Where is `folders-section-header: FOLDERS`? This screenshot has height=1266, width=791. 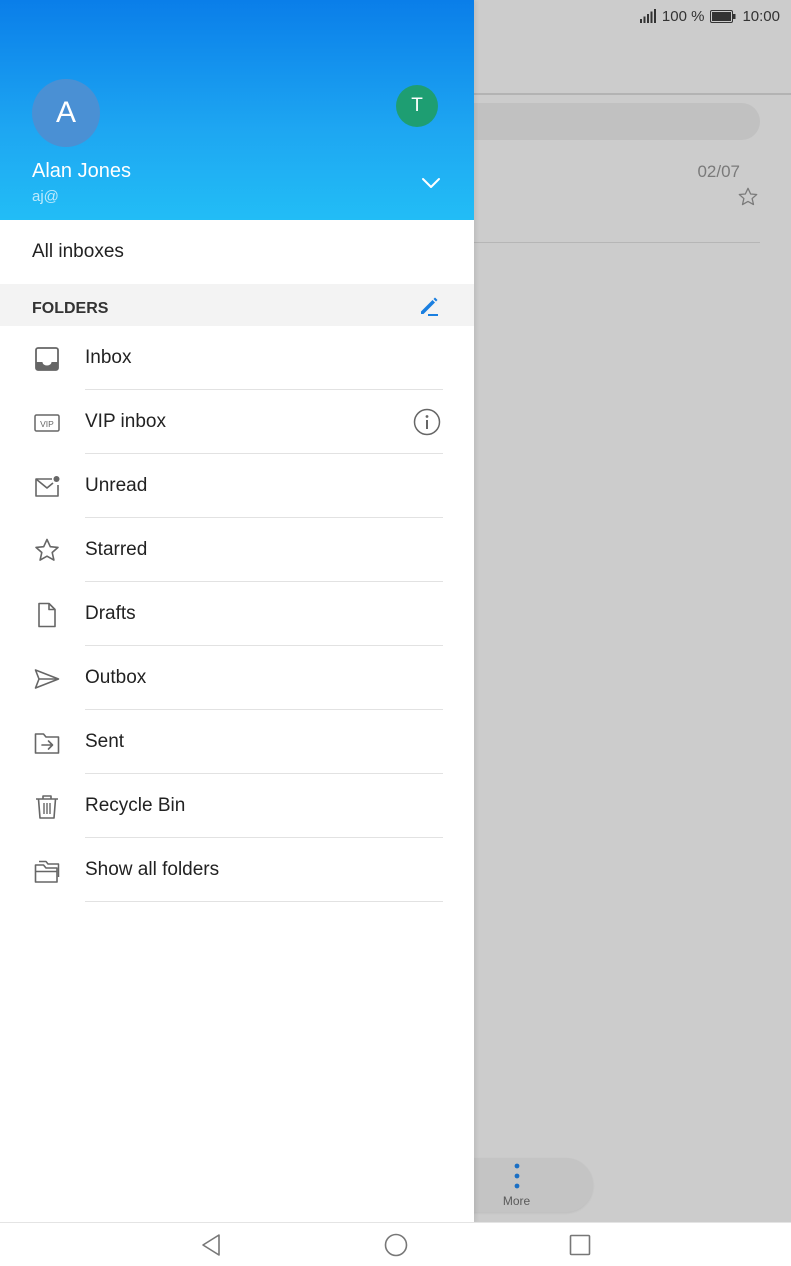 folders-section-header: FOLDERS is located at coordinates (237, 305).